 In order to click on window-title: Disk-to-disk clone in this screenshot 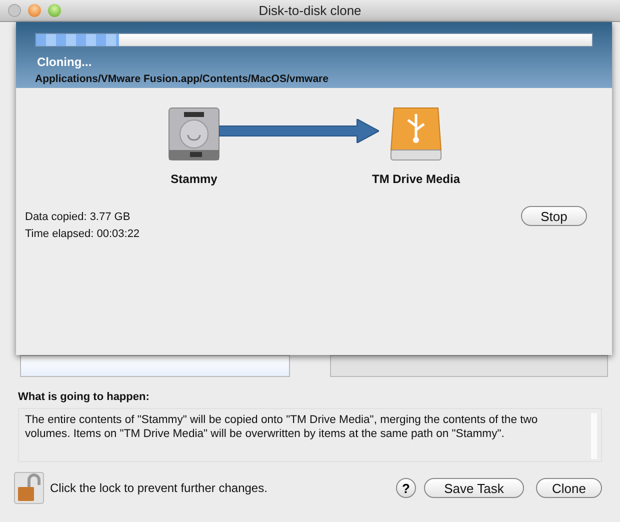, I will do `click(310, 10)`.